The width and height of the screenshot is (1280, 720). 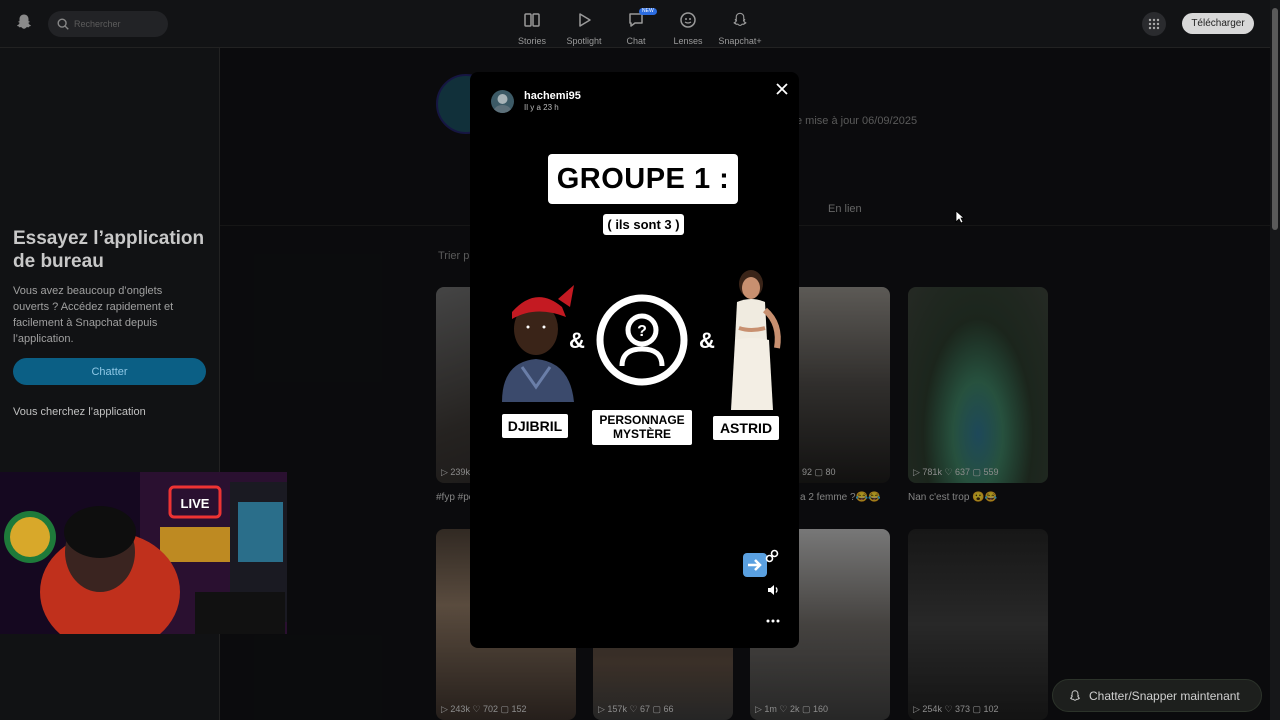 What do you see at coordinates (643, 224) in the screenshot?
I see `group-subtitle: ( ils sont 3 )` at bounding box center [643, 224].